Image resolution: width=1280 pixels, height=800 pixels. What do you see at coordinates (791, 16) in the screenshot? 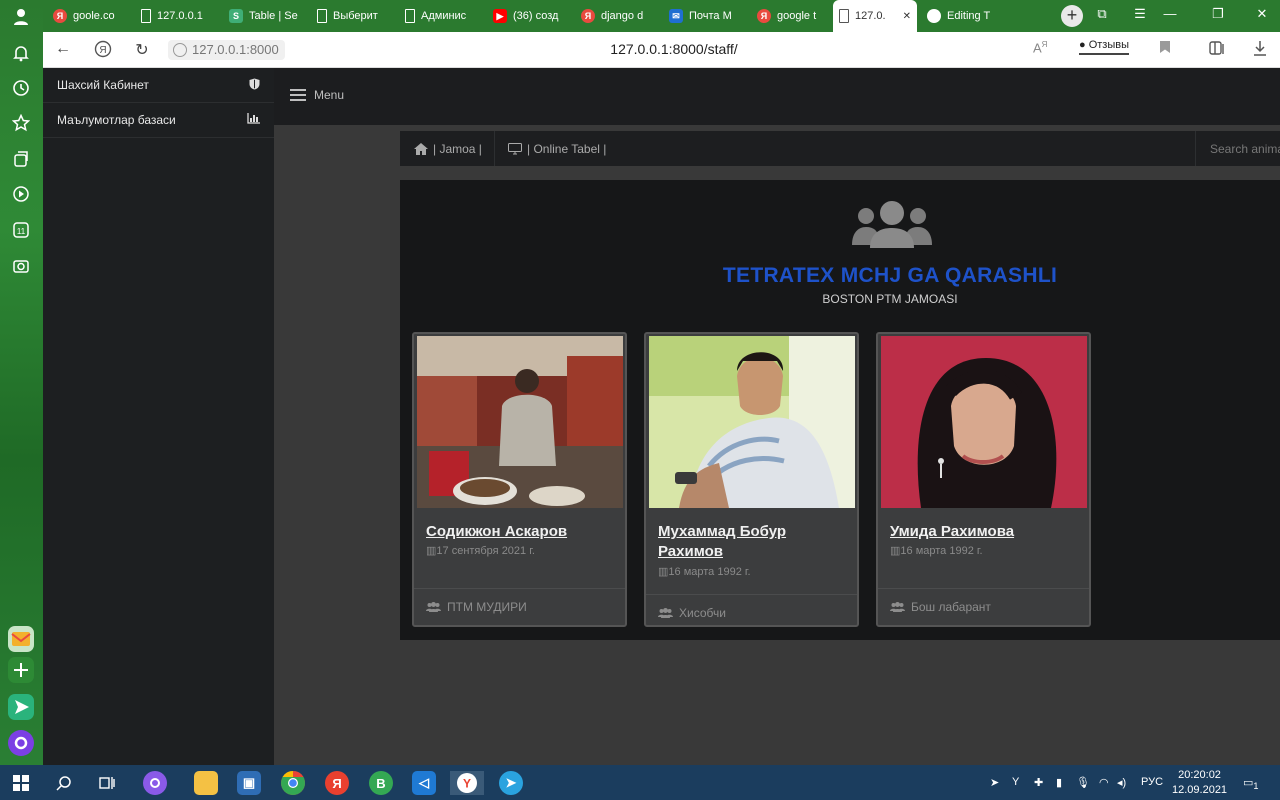
I see `browser-tab: Яgoogle t` at bounding box center [791, 16].